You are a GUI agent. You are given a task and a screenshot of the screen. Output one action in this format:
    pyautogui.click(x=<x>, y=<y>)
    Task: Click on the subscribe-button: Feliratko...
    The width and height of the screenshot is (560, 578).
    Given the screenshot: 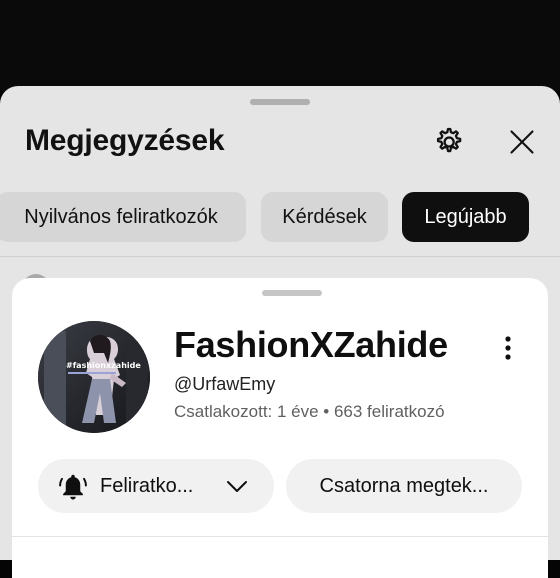 What is the action you would take?
    pyautogui.click(x=156, y=486)
    